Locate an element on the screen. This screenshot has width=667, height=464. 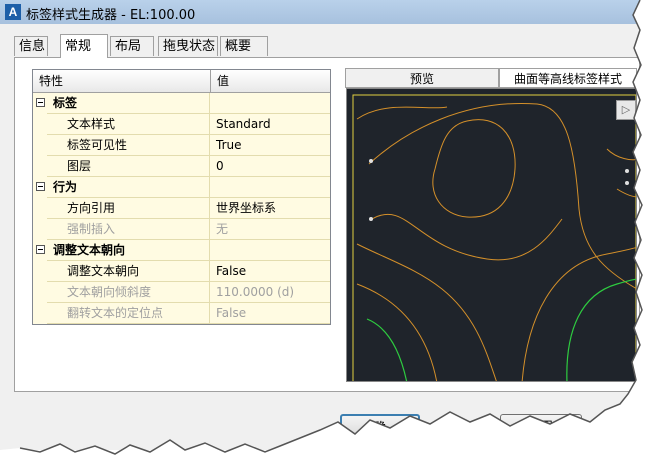
tab-general: 常规 is located at coordinates (84, 46).